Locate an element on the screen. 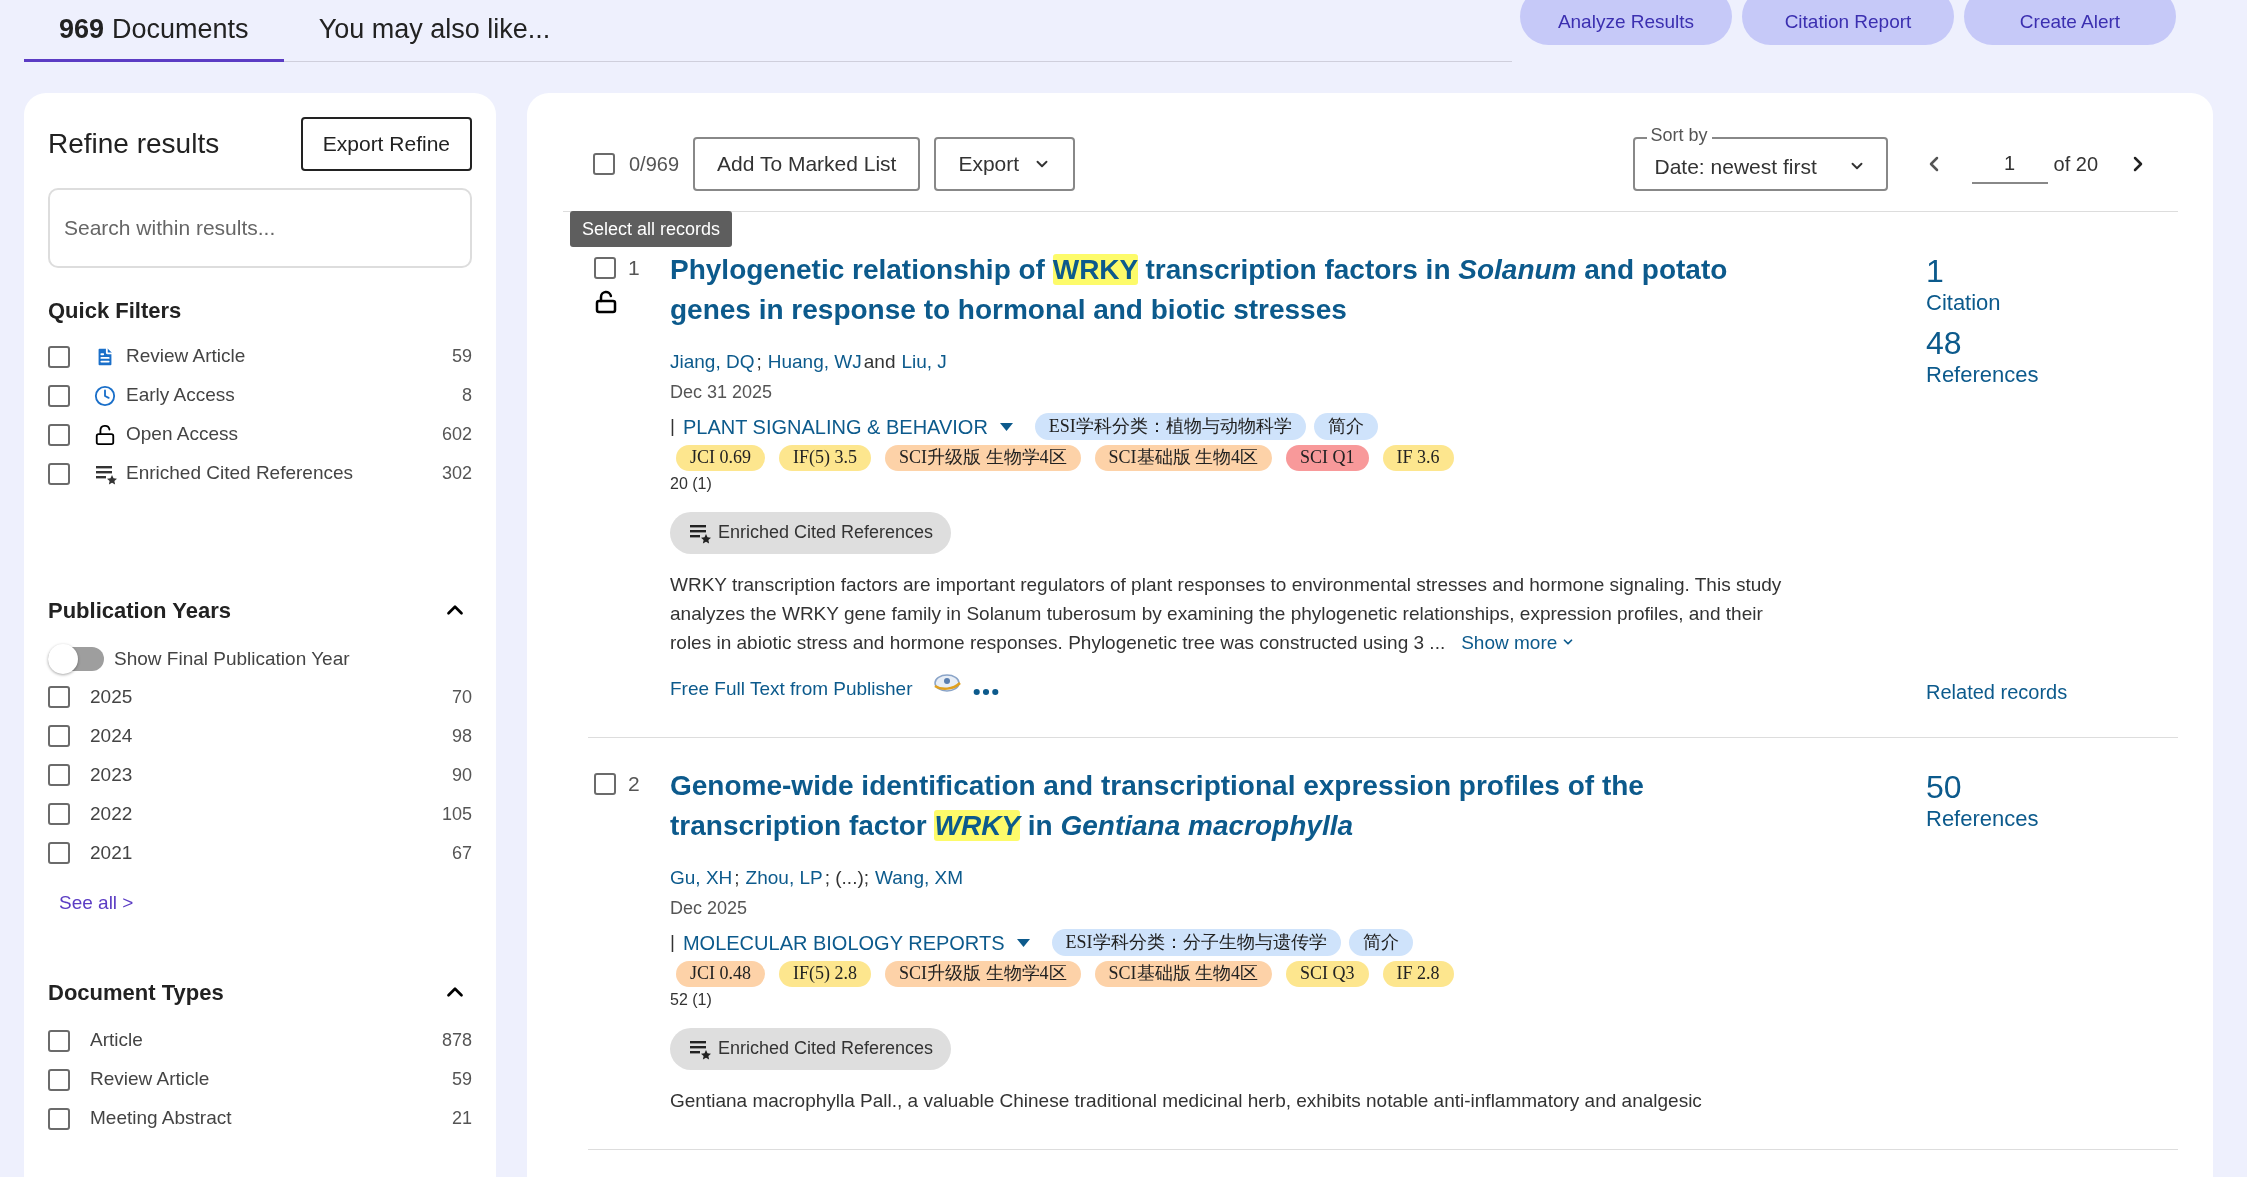  author-link: Jiang, DQ is located at coordinates (712, 362).